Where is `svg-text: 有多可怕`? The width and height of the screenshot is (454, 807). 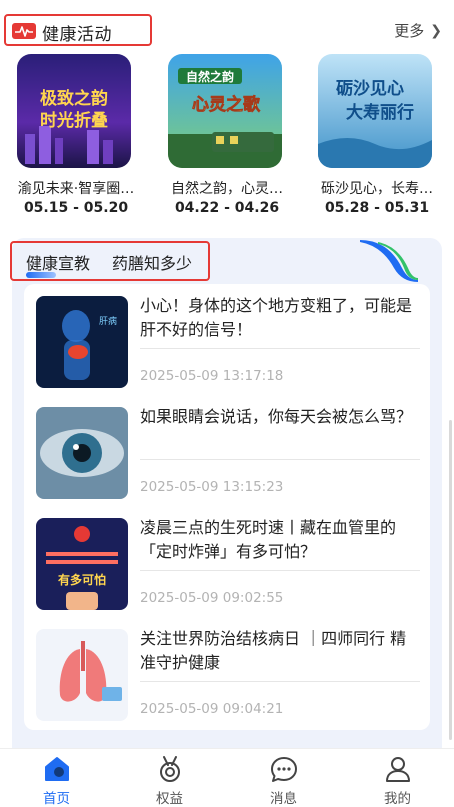 svg-text: 有多可怕 is located at coordinates (82, 579).